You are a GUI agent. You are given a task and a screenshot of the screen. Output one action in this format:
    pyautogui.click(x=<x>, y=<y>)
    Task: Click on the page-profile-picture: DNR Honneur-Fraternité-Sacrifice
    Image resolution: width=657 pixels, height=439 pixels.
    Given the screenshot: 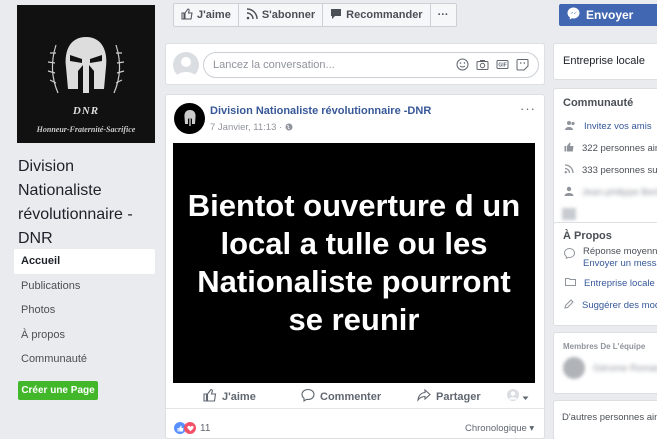 What is the action you would take?
    pyautogui.click(x=86, y=74)
    